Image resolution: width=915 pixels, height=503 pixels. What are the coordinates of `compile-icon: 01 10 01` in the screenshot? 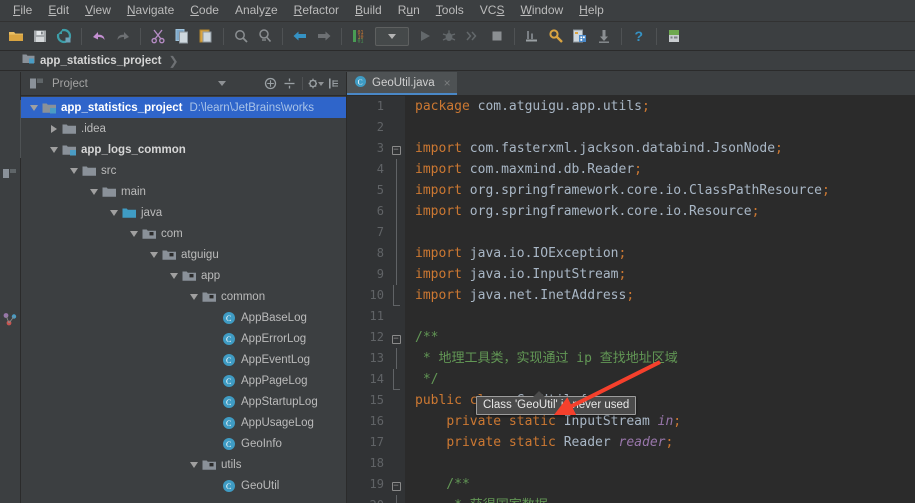 It's located at (359, 36).